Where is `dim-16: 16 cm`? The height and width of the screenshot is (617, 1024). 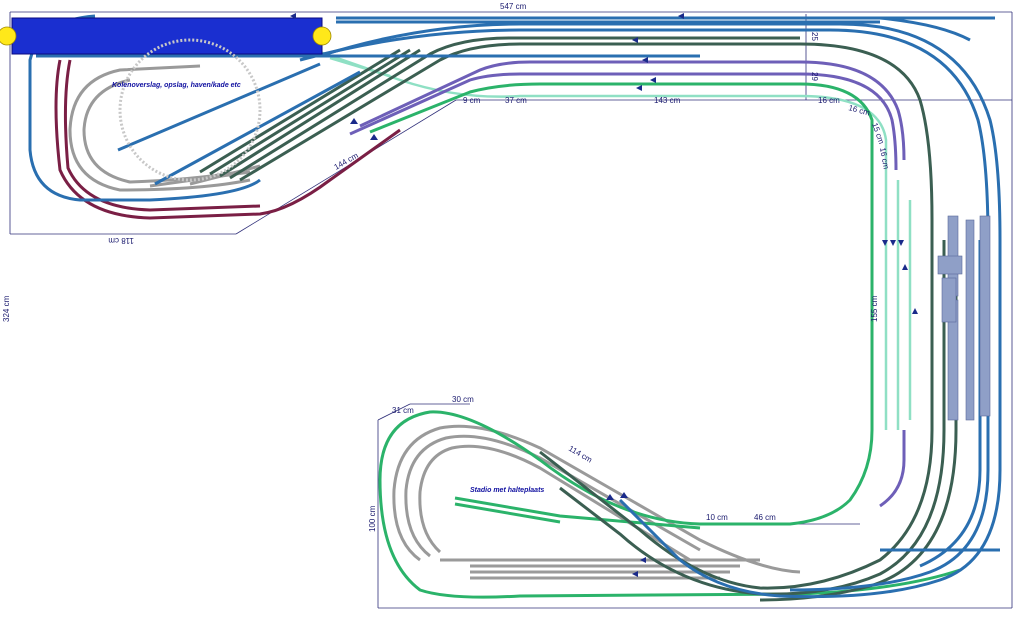 dim-16: 16 cm is located at coordinates (829, 100).